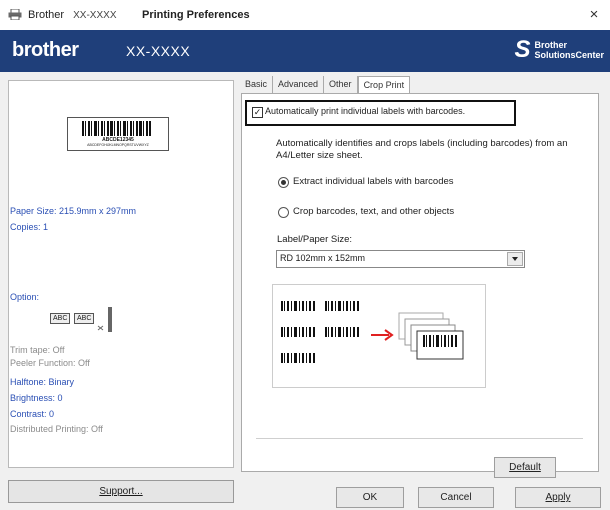  Describe the element at coordinates (419, 438) in the screenshot. I see `bottom-divider` at that location.